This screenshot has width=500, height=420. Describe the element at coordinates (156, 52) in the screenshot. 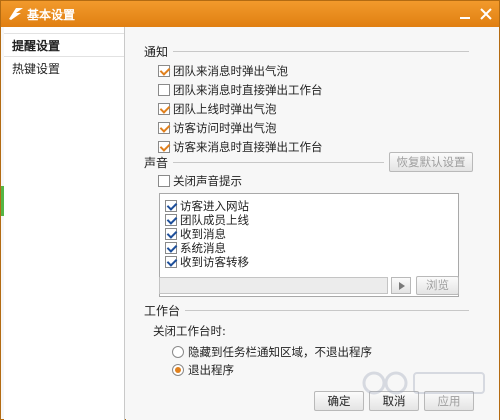

I see `notify-section-title: 通知` at that location.